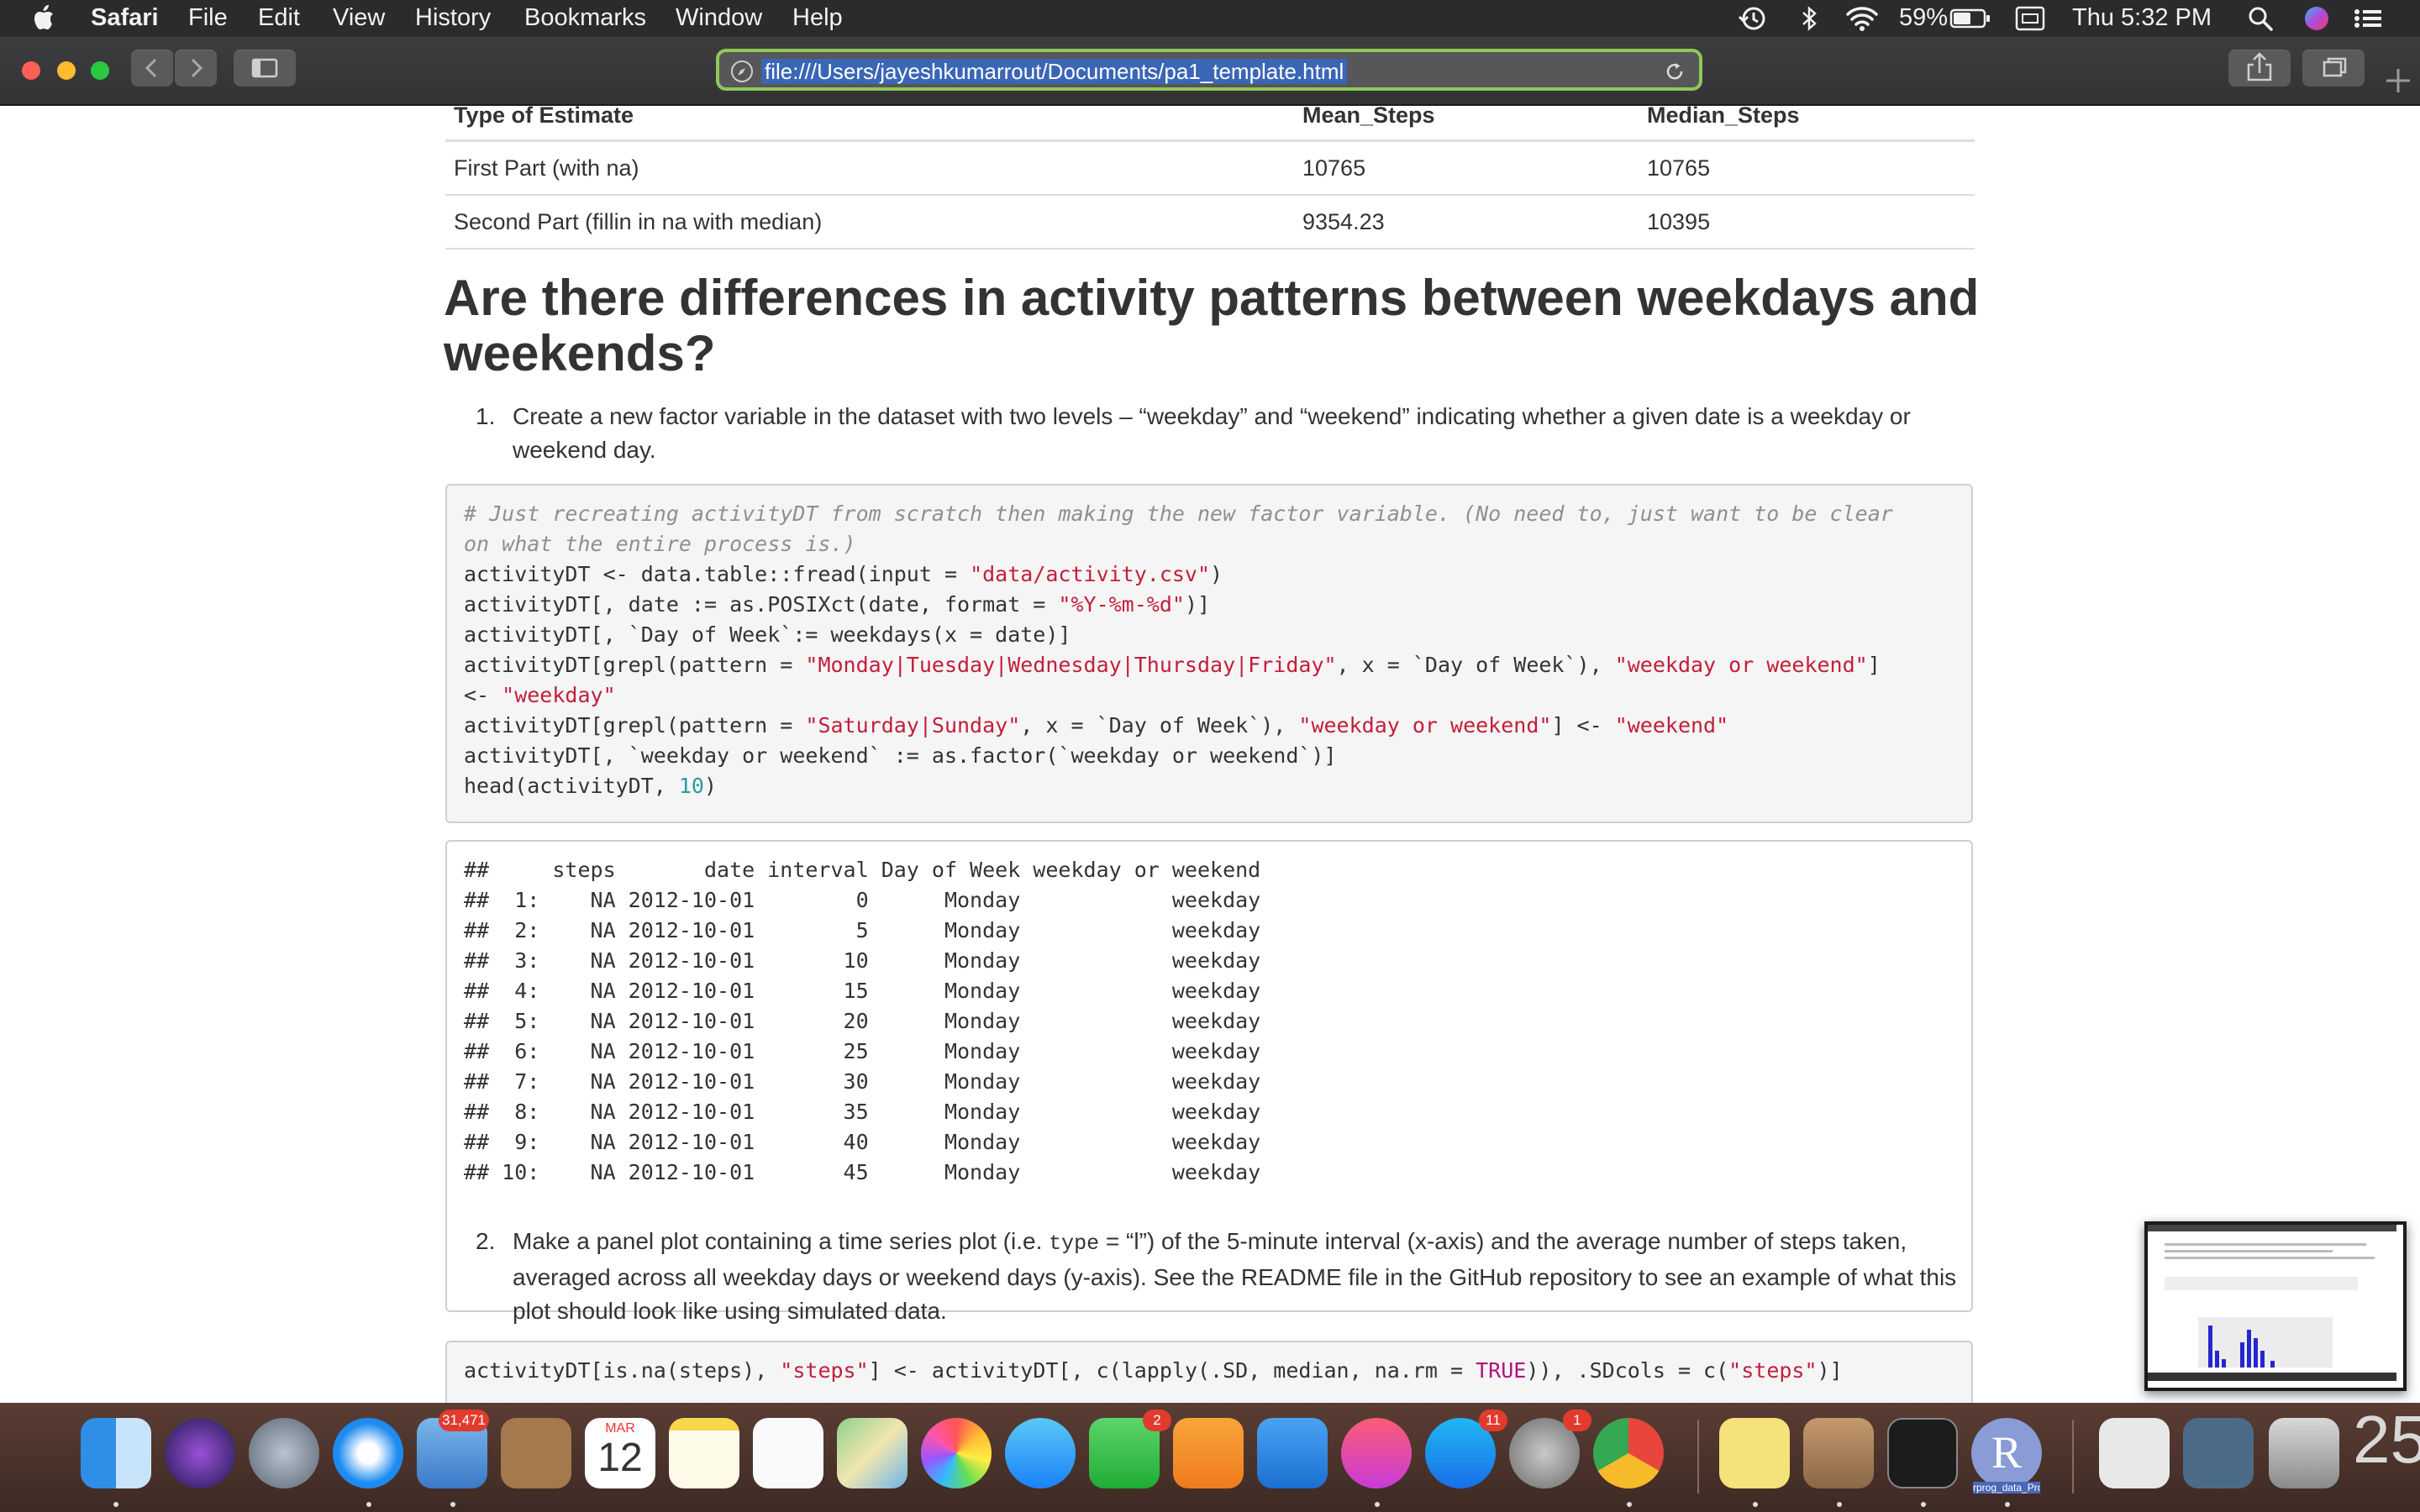 The height and width of the screenshot is (1512, 2420). I want to click on terminal-icon, so click(1922, 1453).